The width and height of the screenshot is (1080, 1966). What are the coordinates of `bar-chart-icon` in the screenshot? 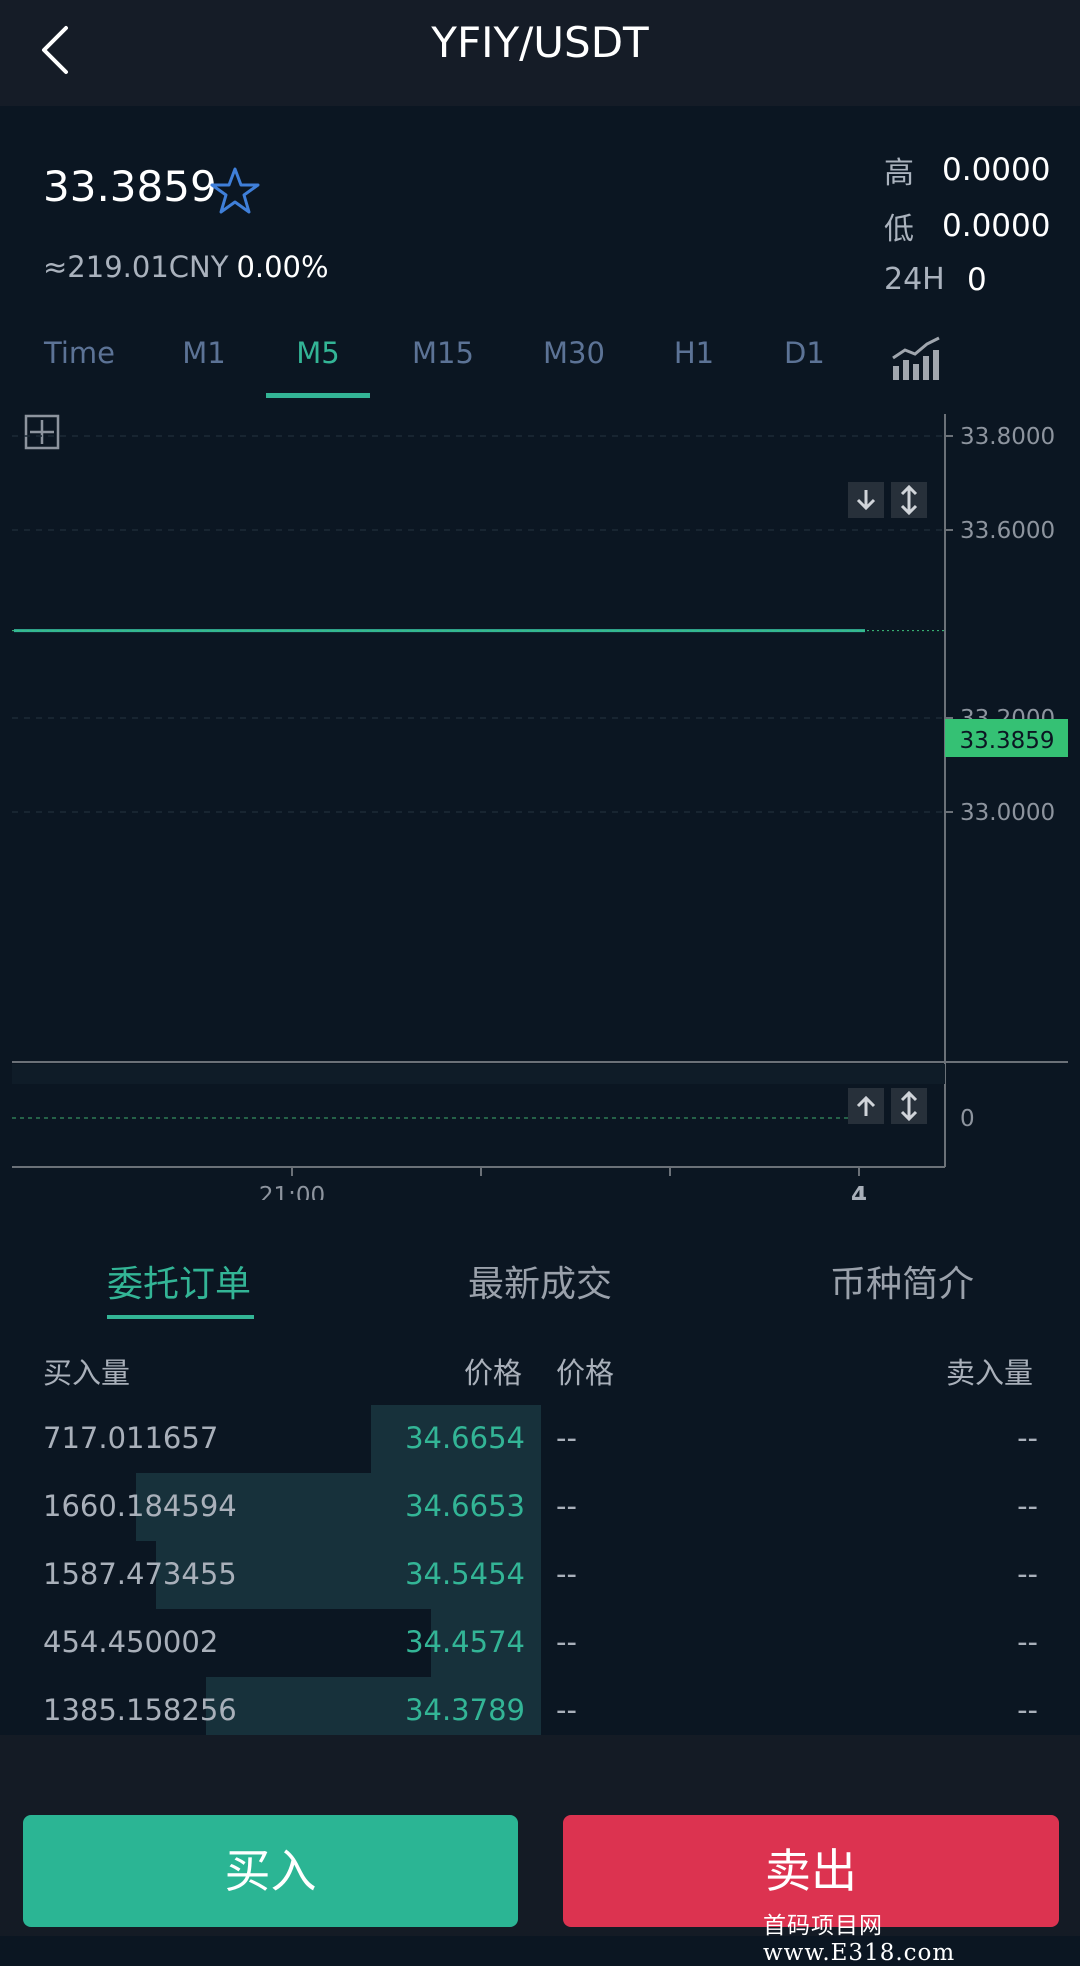 It's located at (916, 358).